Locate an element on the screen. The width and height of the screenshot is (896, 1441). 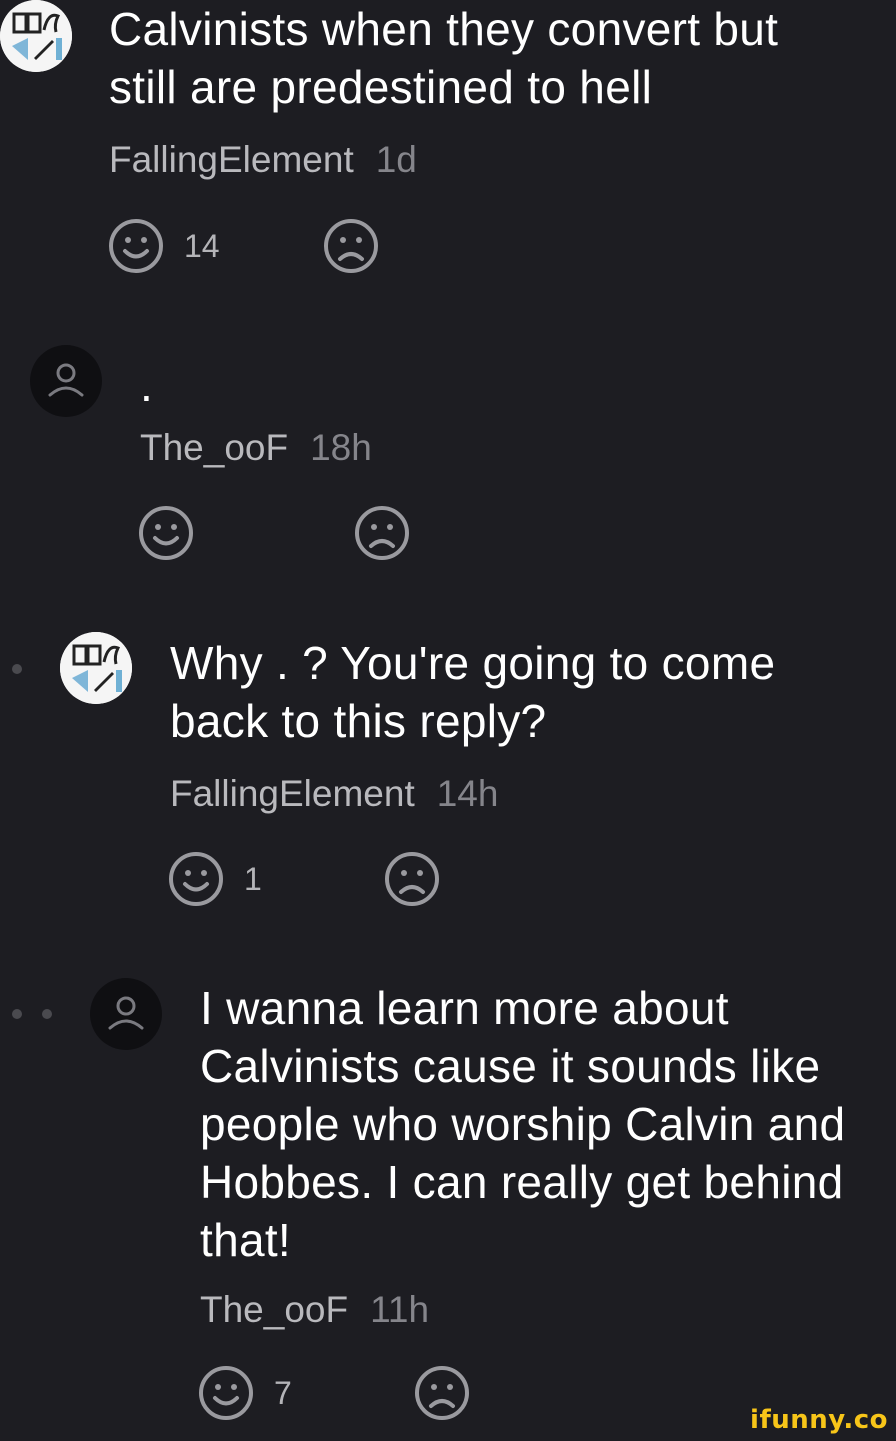
comment-text-line: still are predestined to hell is located at coordinates (381, 87).